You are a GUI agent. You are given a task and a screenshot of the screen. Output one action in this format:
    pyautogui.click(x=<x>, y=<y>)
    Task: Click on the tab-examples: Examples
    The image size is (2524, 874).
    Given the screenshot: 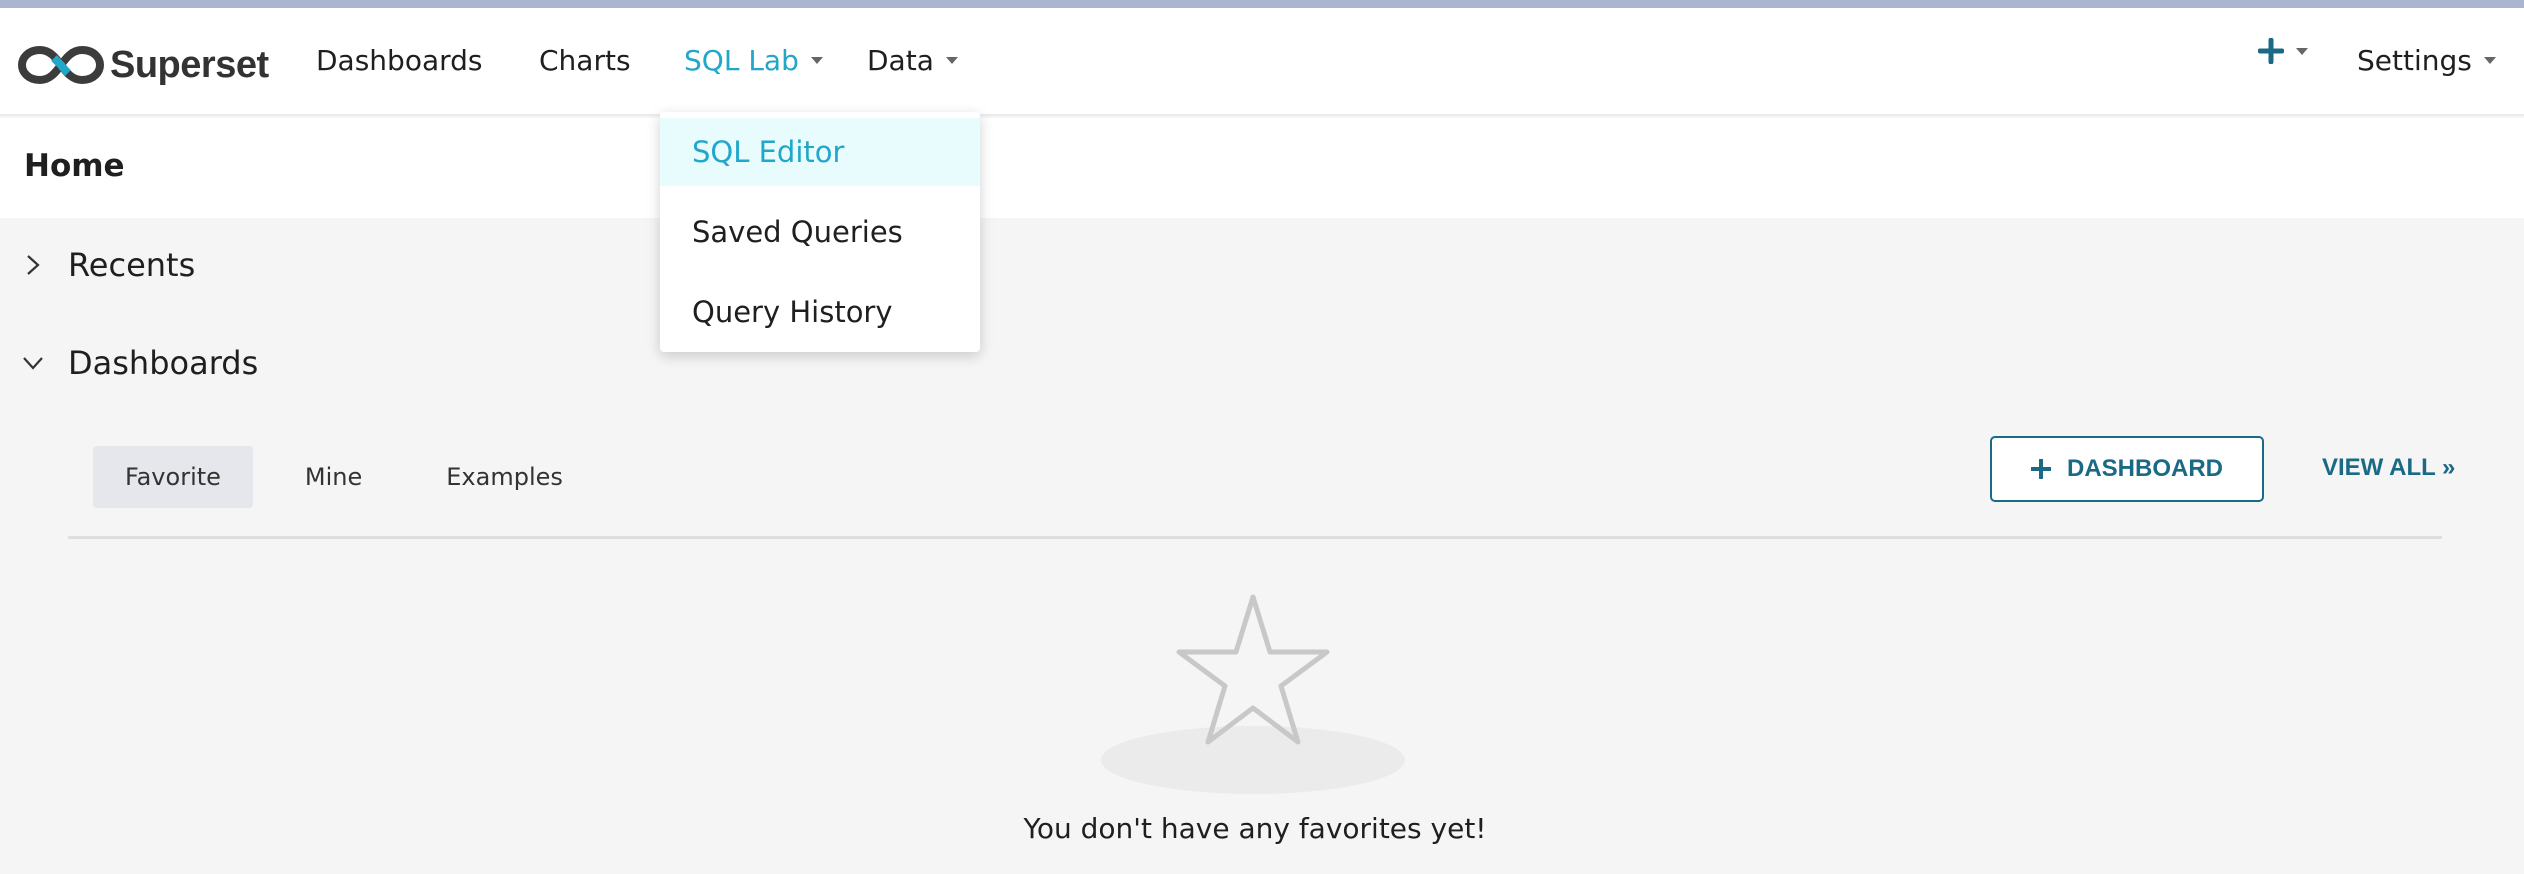 What is the action you would take?
    pyautogui.click(x=504, y=477)
    